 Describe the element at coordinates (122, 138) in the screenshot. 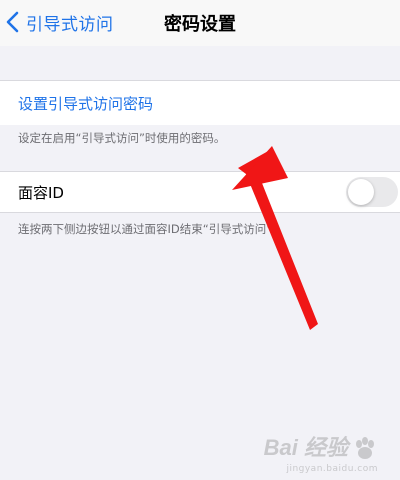

I see `passcode-footnote: 设定在启用“引导式访问”时使用的密码。` at that location.